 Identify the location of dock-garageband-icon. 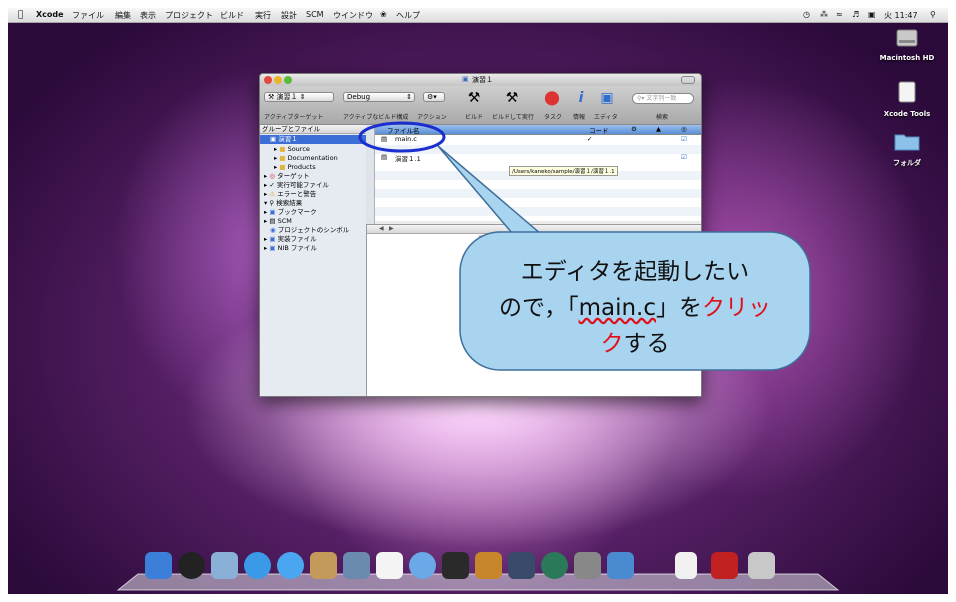
(488, 565).